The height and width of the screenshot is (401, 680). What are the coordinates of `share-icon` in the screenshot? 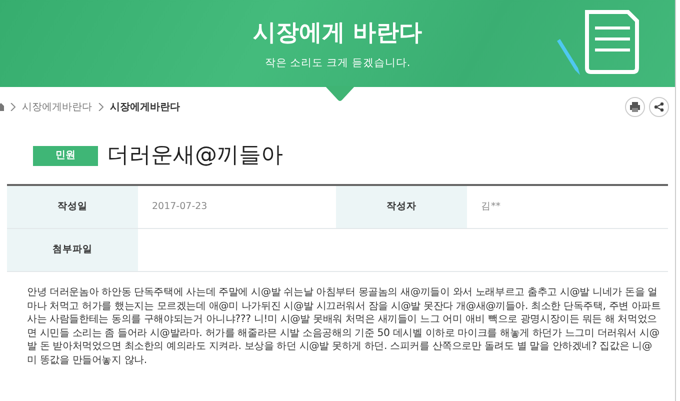 It's located at (659, 107).